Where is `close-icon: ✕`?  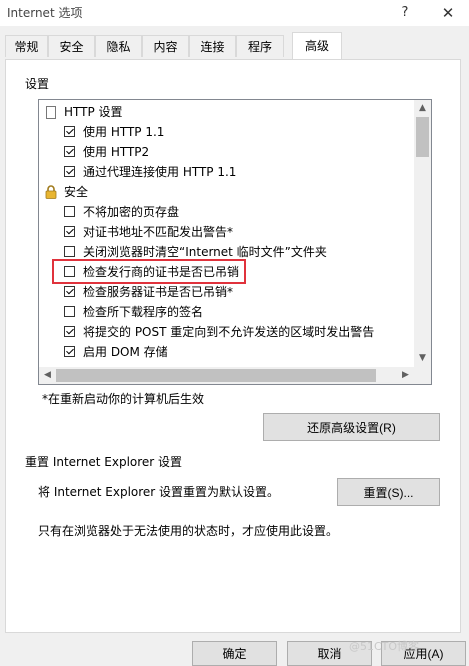
close-icon: ✕ is located at coordinates (448, 13).